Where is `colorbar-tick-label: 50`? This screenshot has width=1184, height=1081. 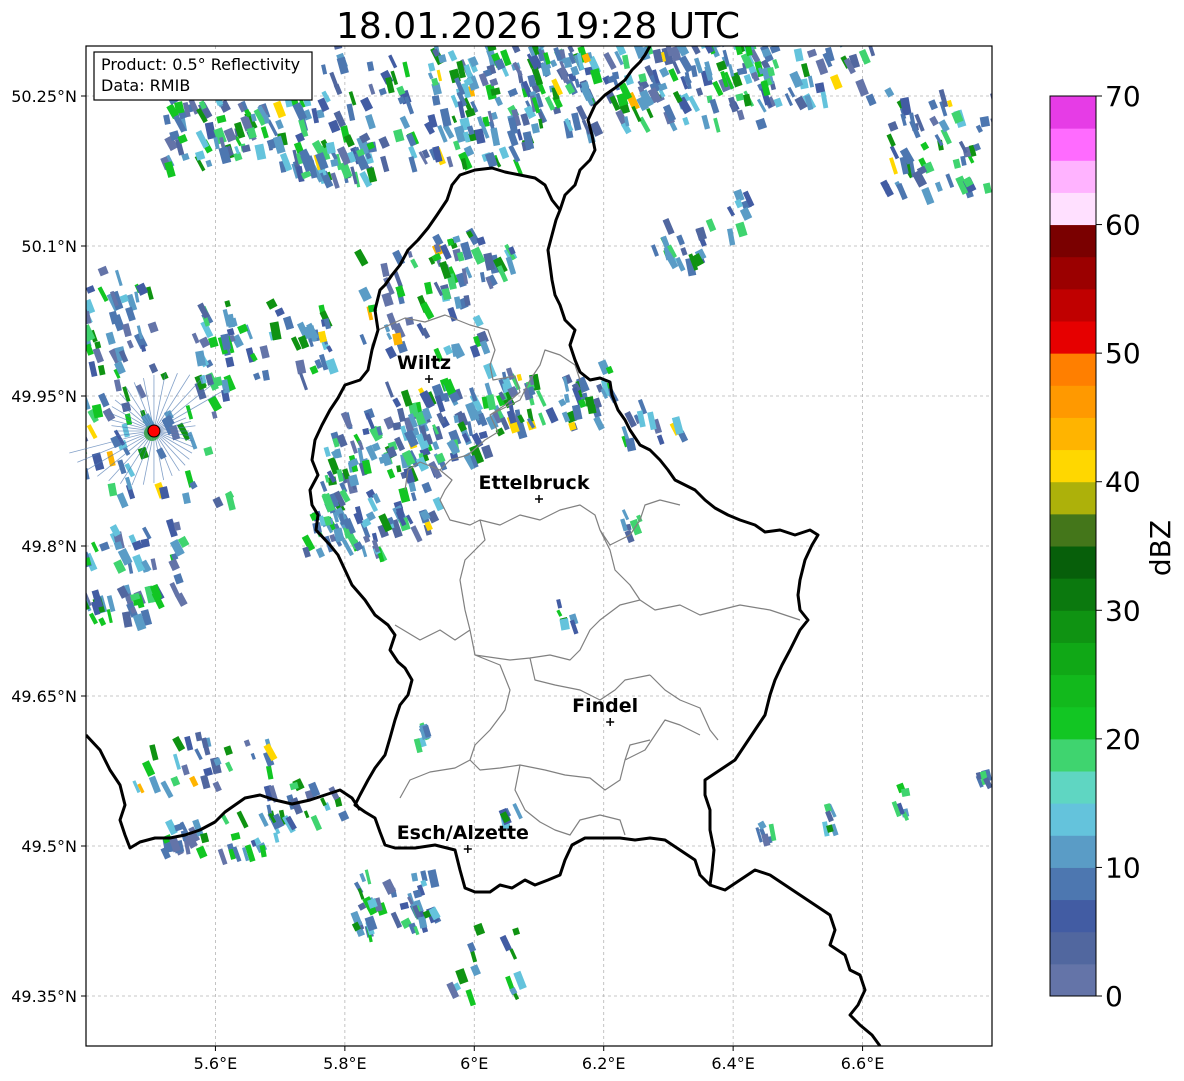
colorbar-tick-label: 50 is located at coordinates (1123, 353).